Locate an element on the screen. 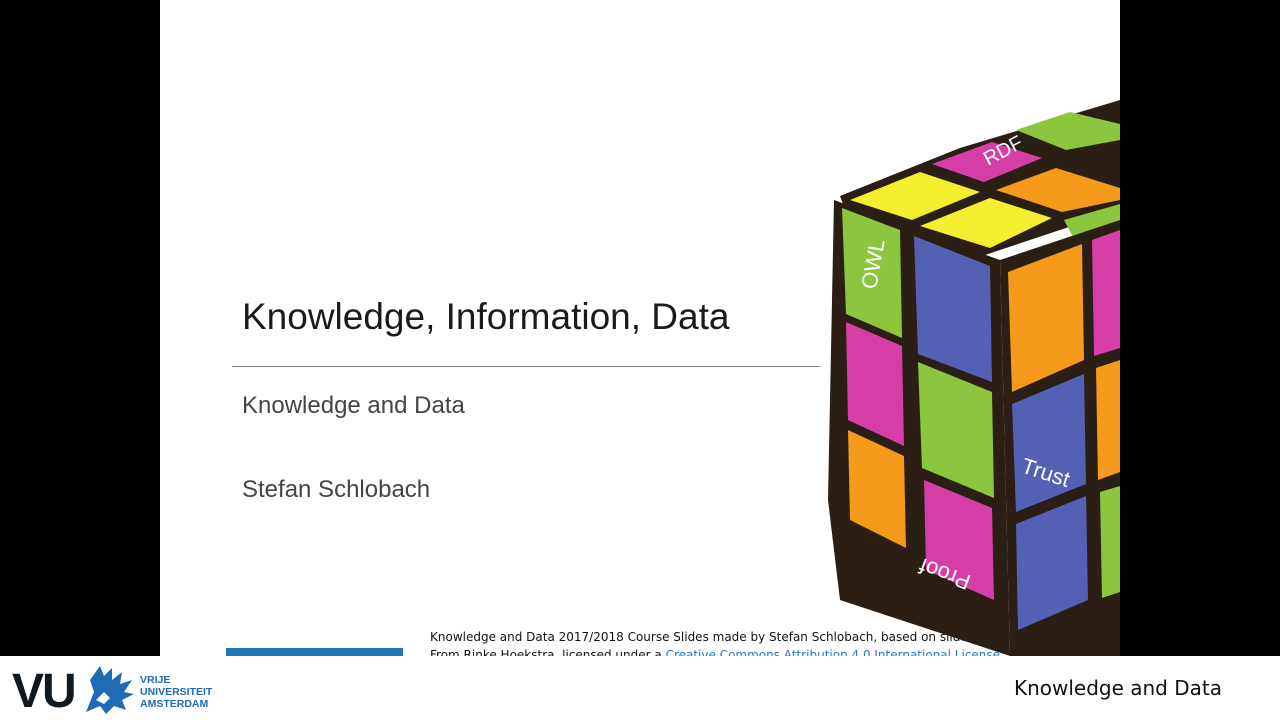  university-line-3: AMSTERDAM is located at coordinates (174, 704).